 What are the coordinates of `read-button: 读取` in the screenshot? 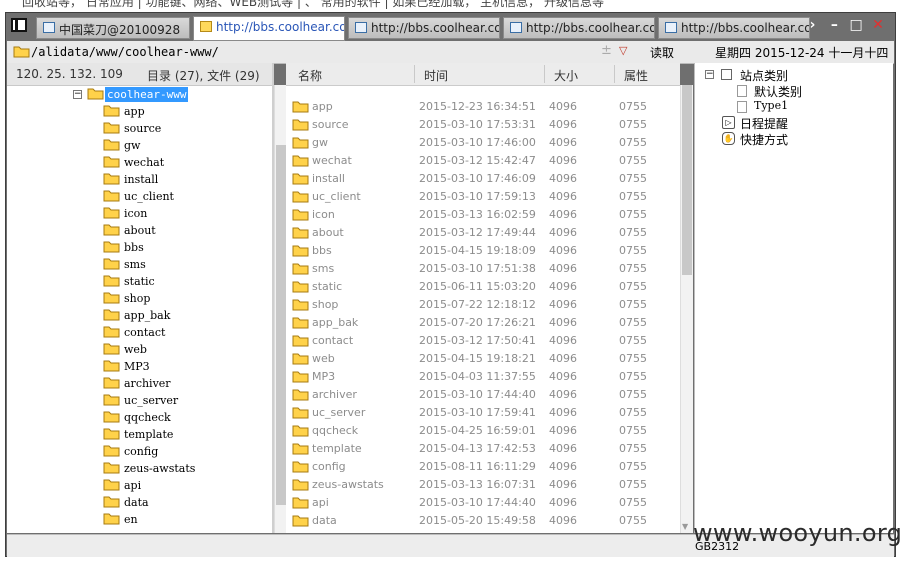 It's located at (662, 52).